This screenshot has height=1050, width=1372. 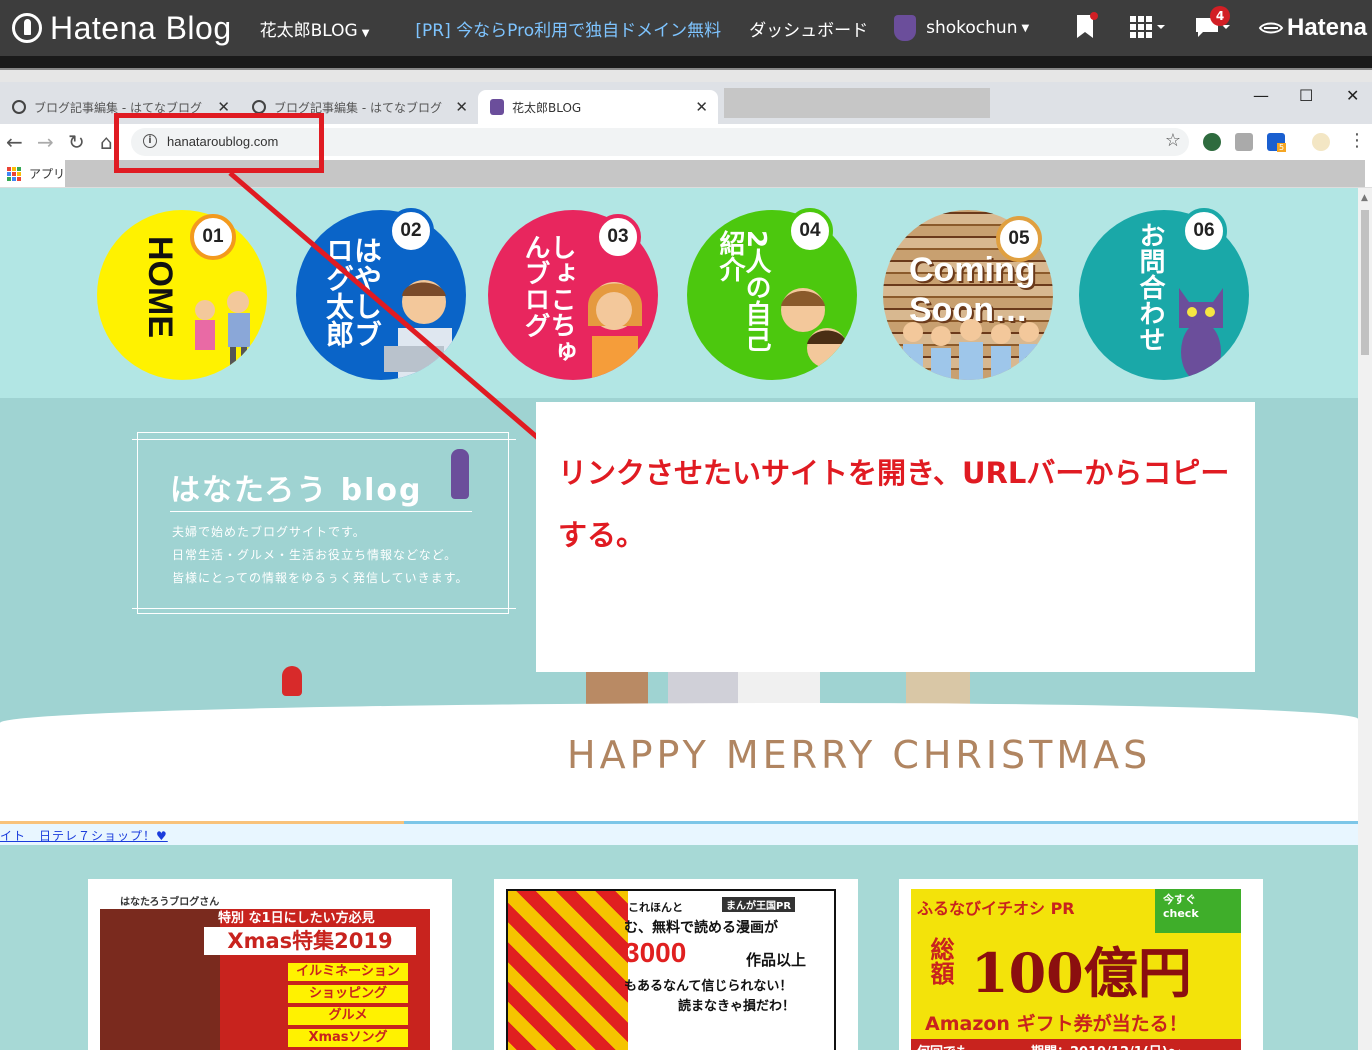 What do you see at coordinates (1357, 140) in the screenshot?
I see `more-menu-icon: ⋮` at bounding box center [1357, 140].